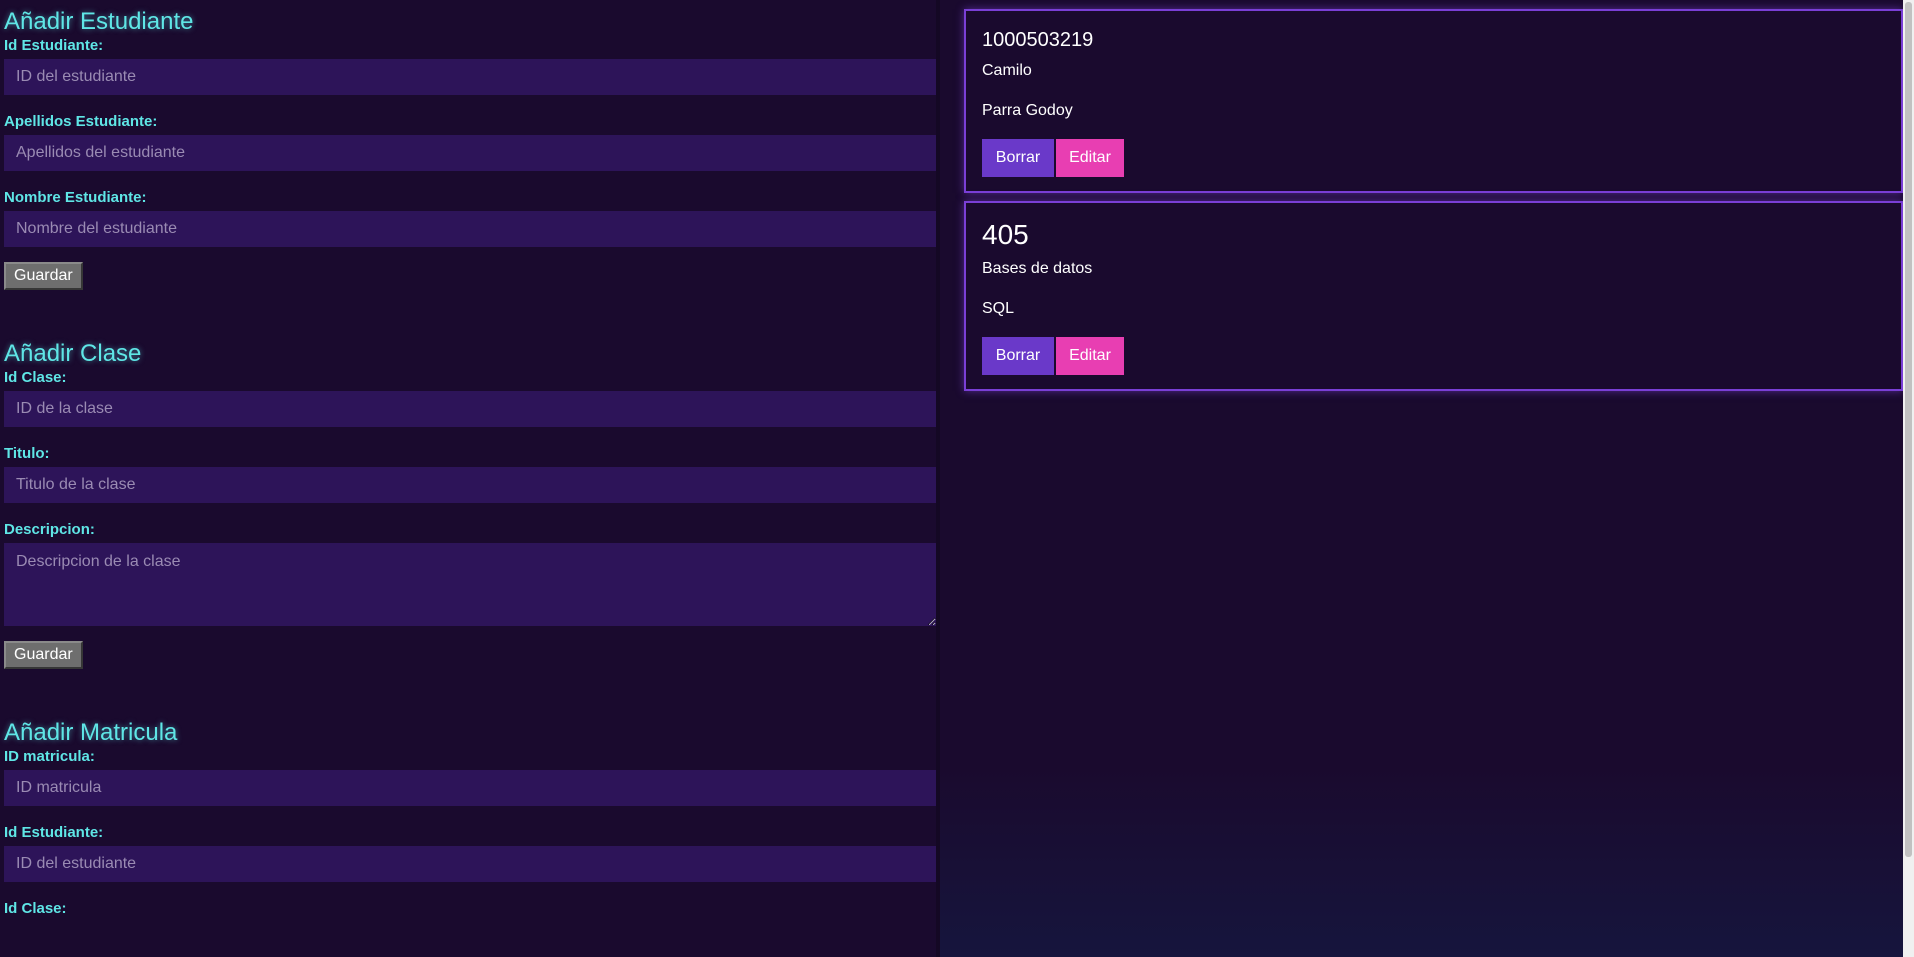 The height and width of the screenshot is (957, 1914). Describe the element at coordinates (470, 77) in the screenshot. I see `student-id-input` at that location.